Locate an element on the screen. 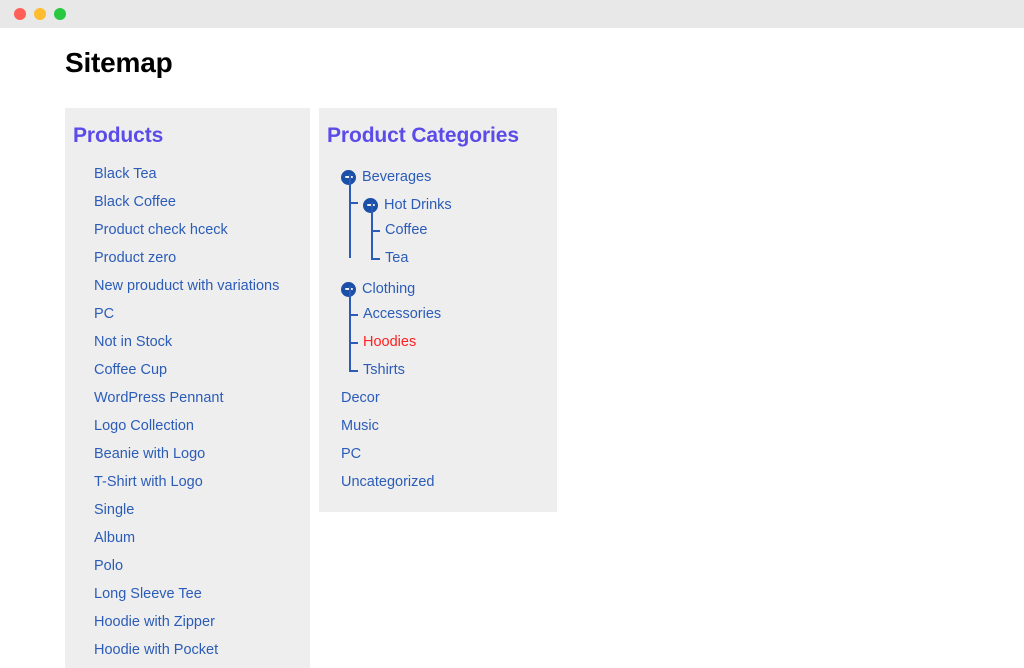 Image resolution: width=1024 pixels, height=668 pixels. tree-node-row: PC is located at coordinates (351, 454).